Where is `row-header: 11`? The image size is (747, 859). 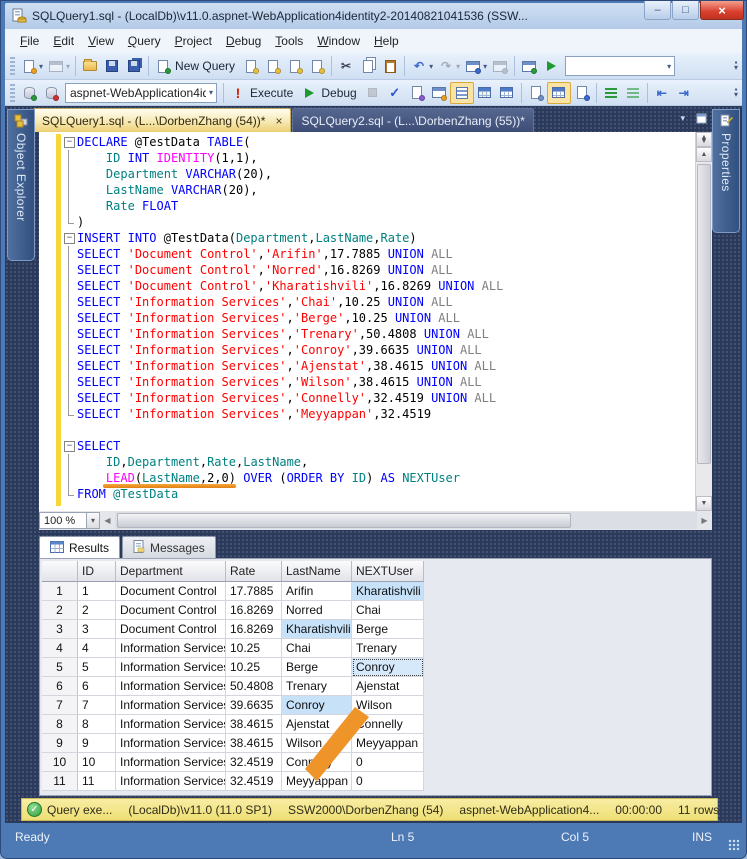
row-header: 11 is located at coordinates (60, 781).